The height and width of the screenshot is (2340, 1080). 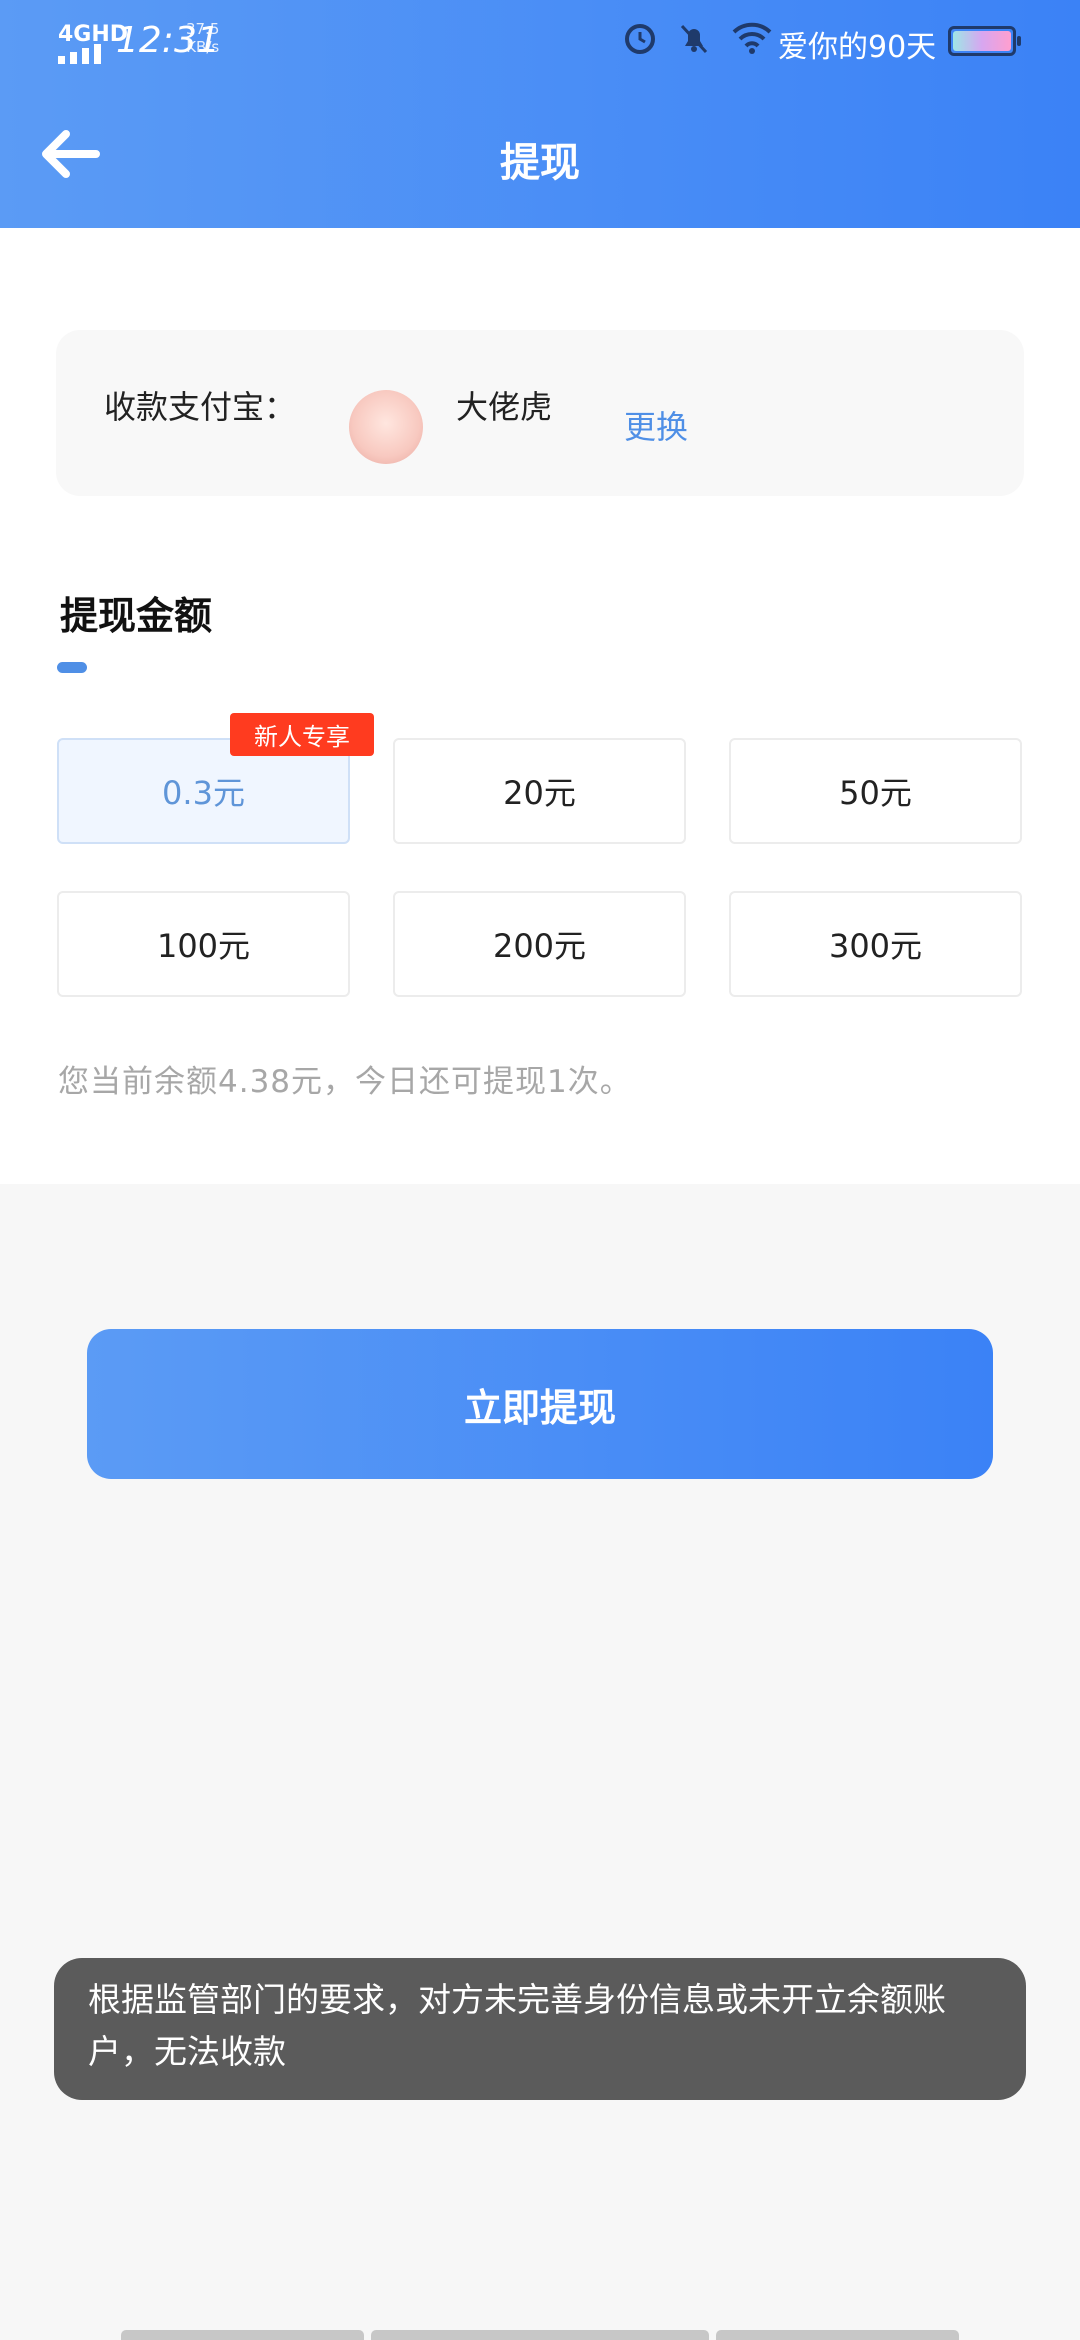 What do you see at coordinates (984, 41) in the screenshot?
I see `battery-icon` at bounding box center [984, 41].